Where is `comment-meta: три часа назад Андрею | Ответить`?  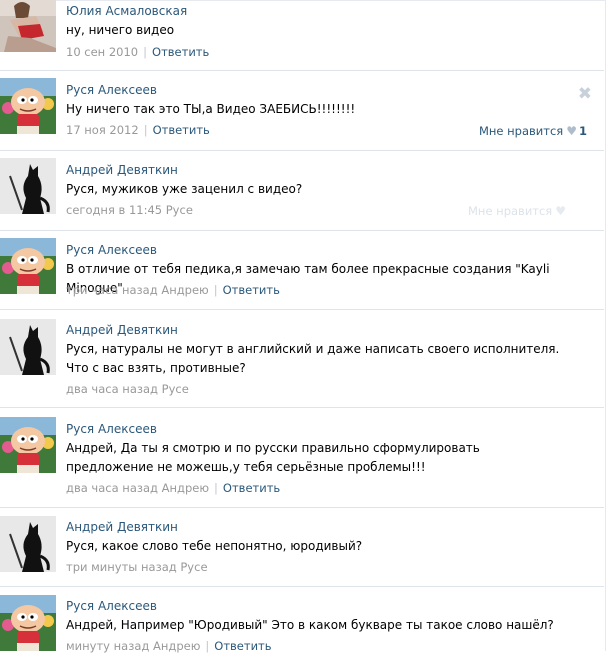
comment-meta: три часа назад Андрею | Ответить is located at coordinates (173, 290).